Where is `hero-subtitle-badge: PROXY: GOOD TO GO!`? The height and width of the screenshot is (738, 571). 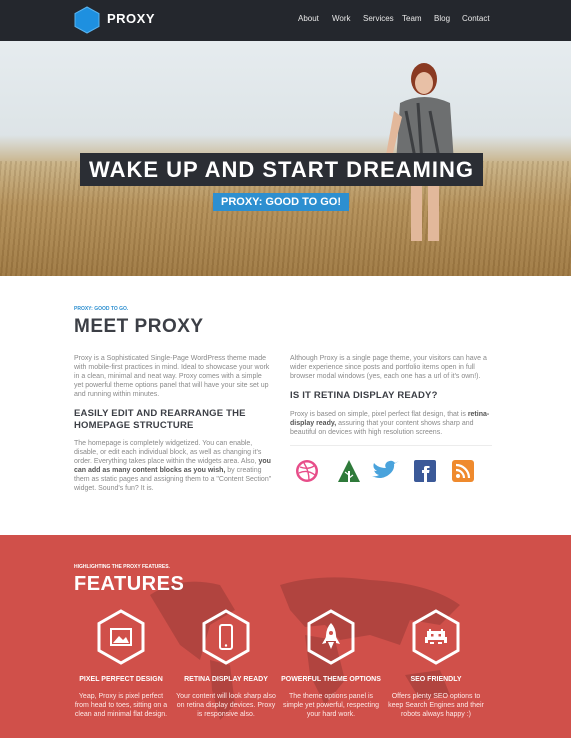
hero-subtitle-badge: PROXY: GOOD TO GO! is located at coordinates (281, 202).